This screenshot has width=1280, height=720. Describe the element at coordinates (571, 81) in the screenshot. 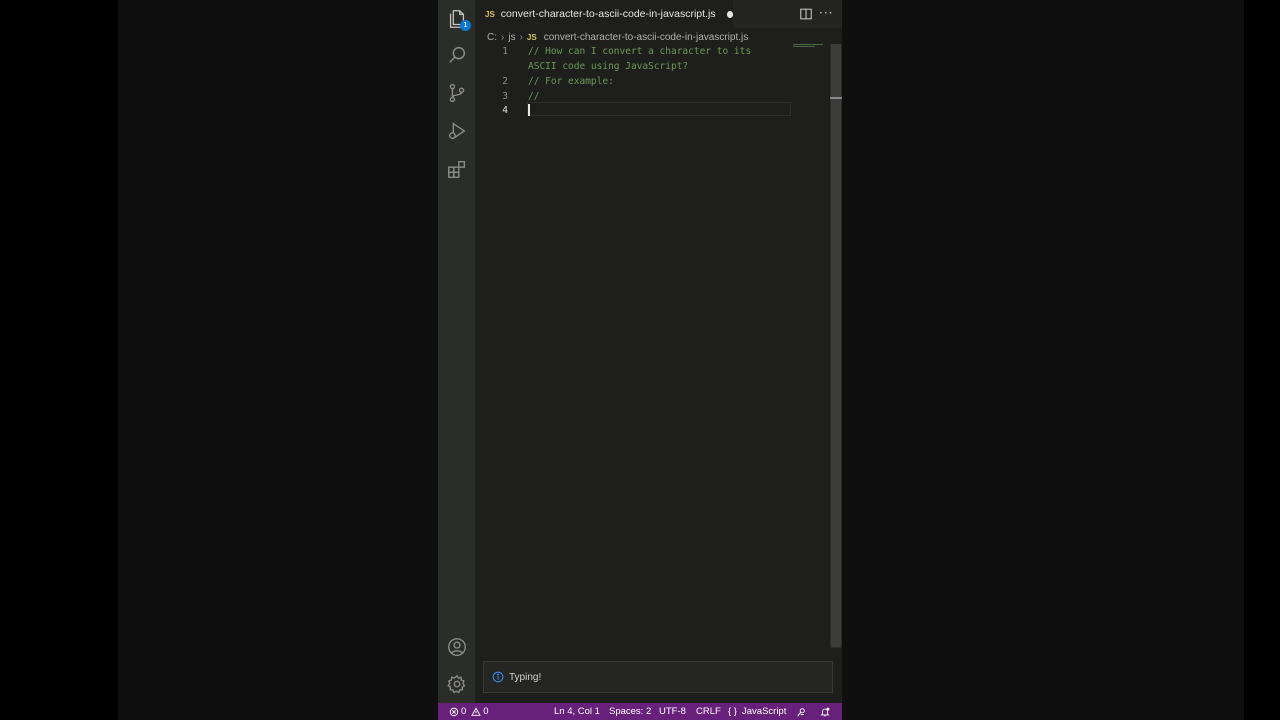

I see `code-text: // For example:` at that location.